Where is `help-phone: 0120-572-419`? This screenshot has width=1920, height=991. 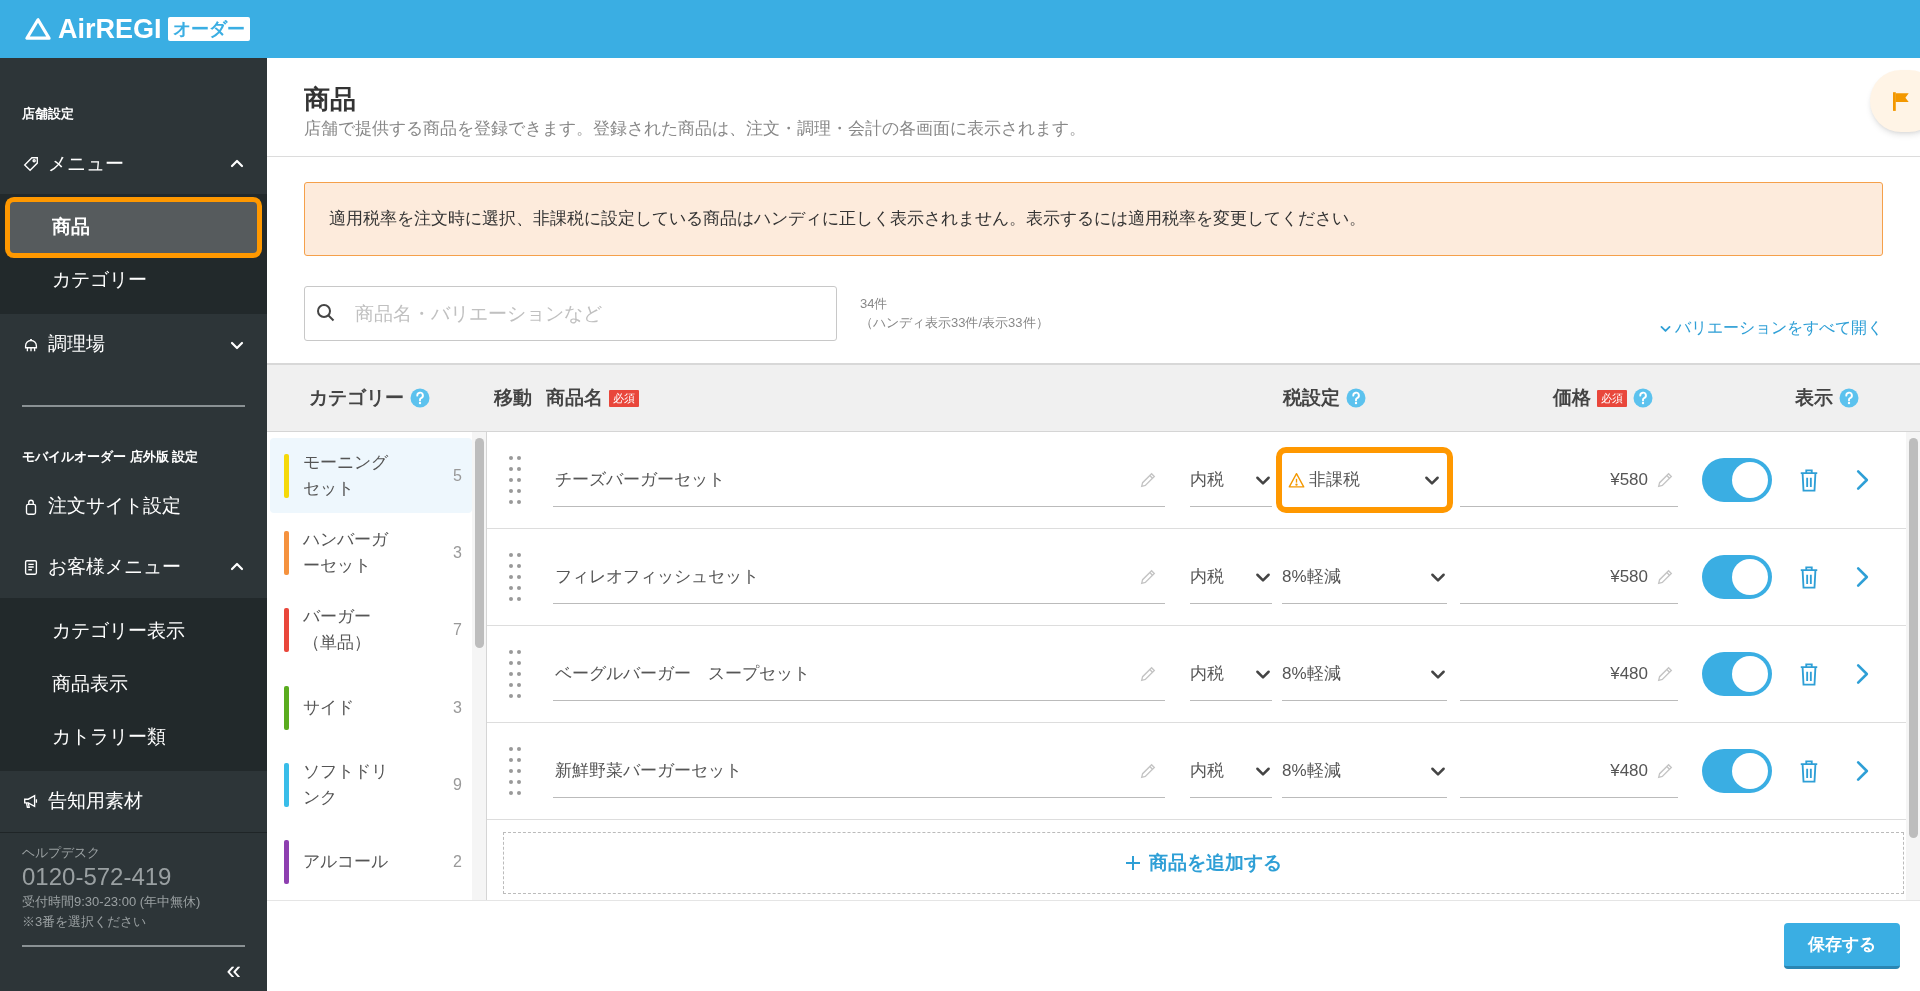
help-phone: 0120-572-419 is located at coordinates (97, 877).